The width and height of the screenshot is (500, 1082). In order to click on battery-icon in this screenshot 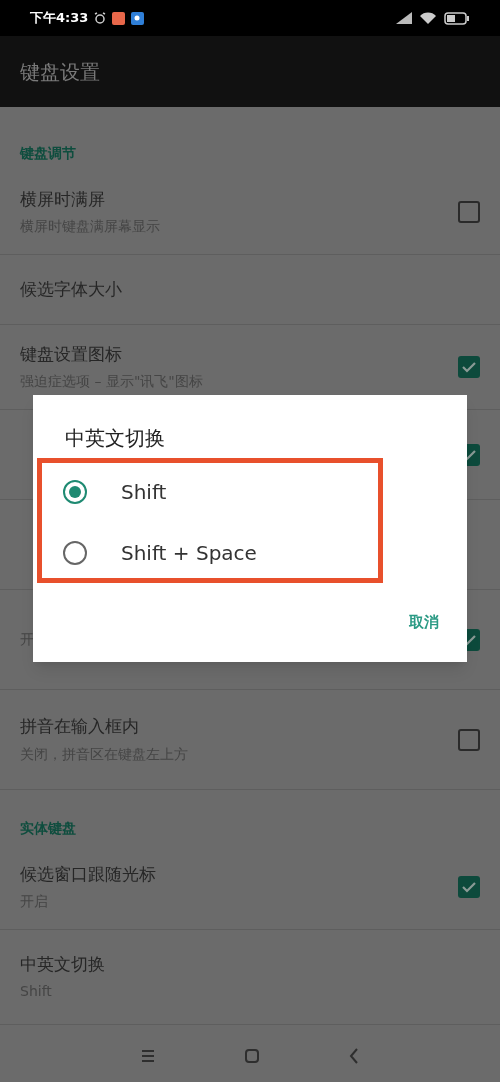, I will do `click(457, 18)`.